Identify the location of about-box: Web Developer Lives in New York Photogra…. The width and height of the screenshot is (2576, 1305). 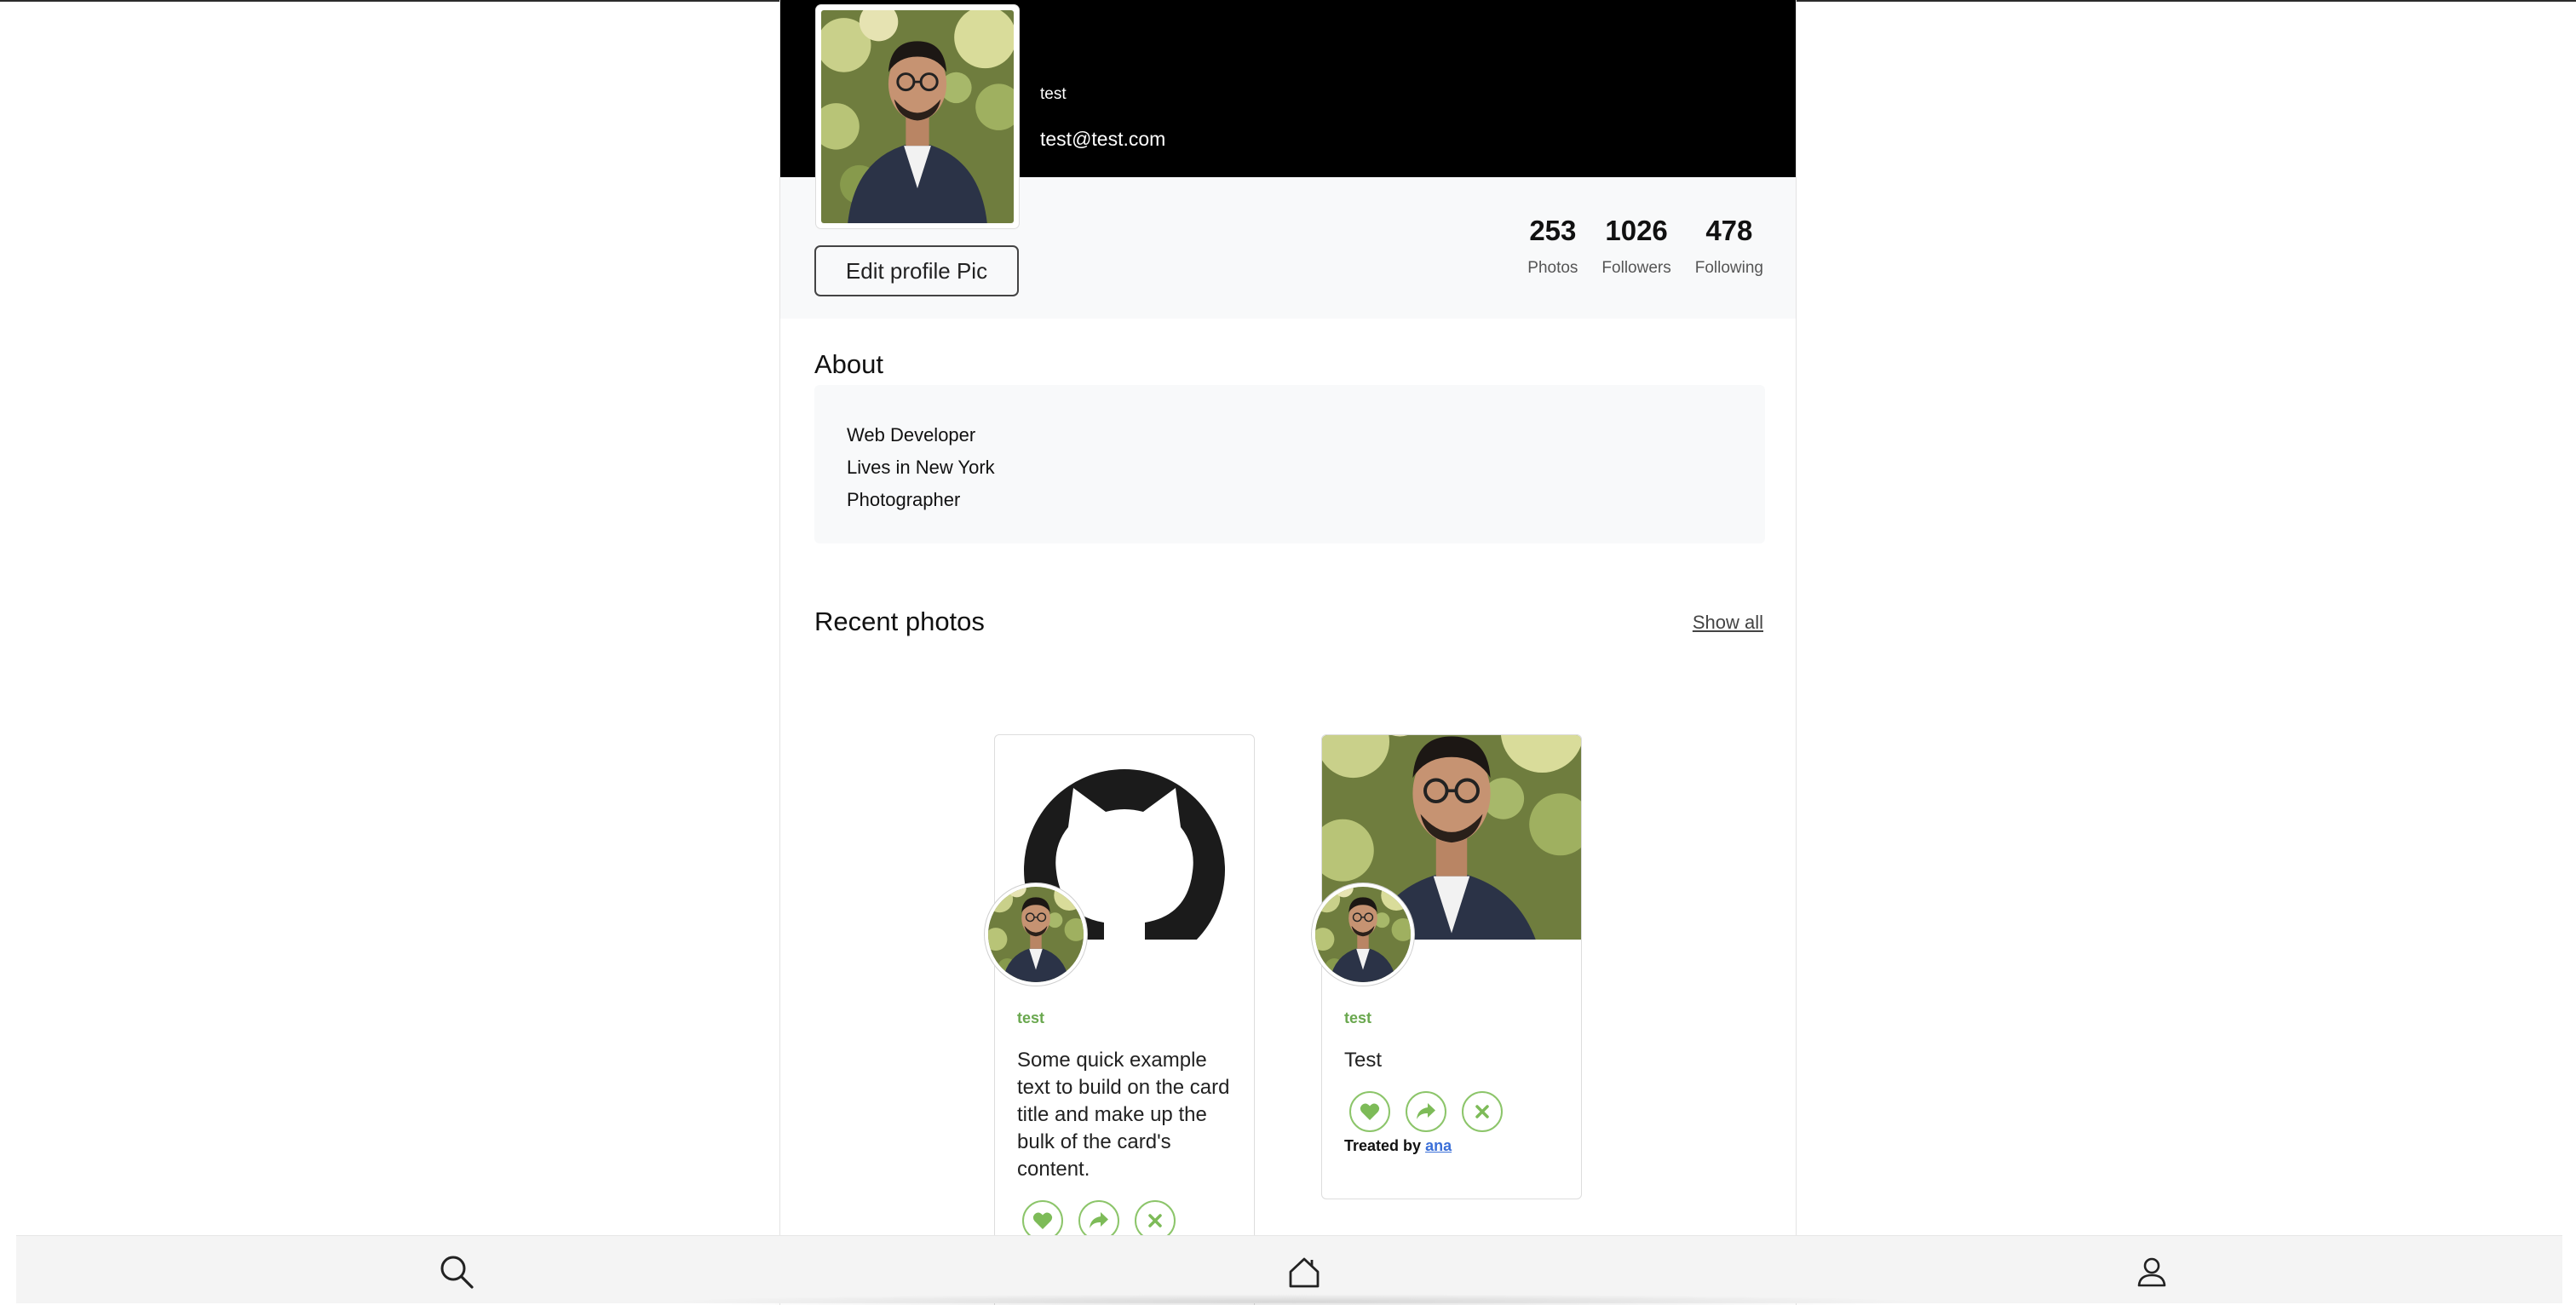
(1289, 464).